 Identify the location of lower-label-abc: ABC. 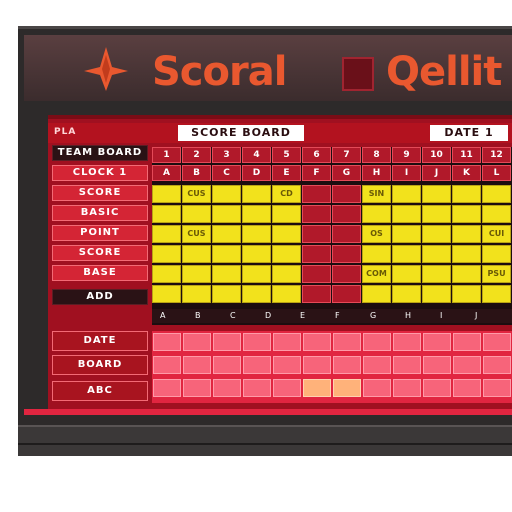
(100, 391).